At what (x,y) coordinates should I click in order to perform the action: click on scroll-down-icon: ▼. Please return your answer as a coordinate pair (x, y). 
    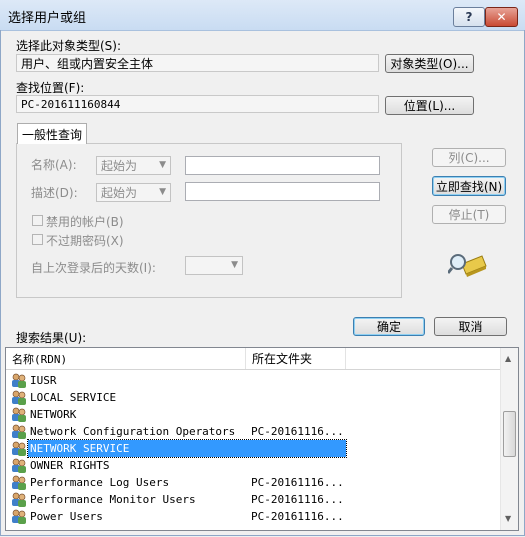
    Looking at the image, I should click on (508, 518).